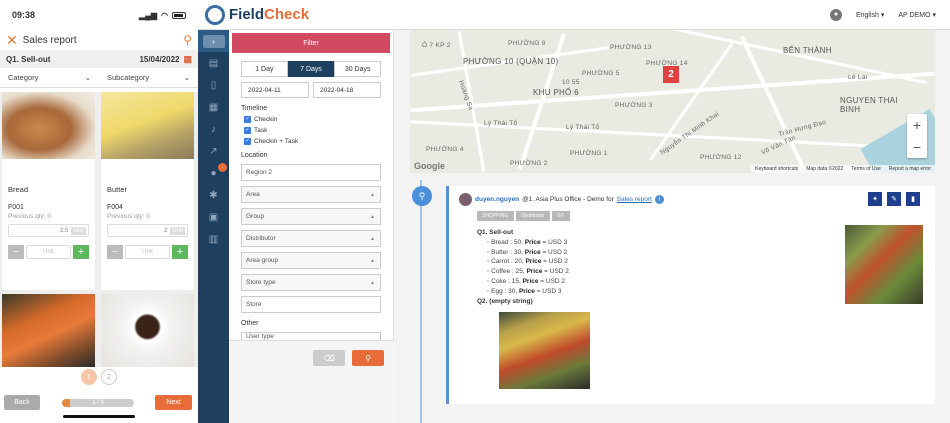  What do you see at coordinates (311, 260) in the screenshot?
I see `area-group-select: Area group ▲` at bounding box center [311, 260].